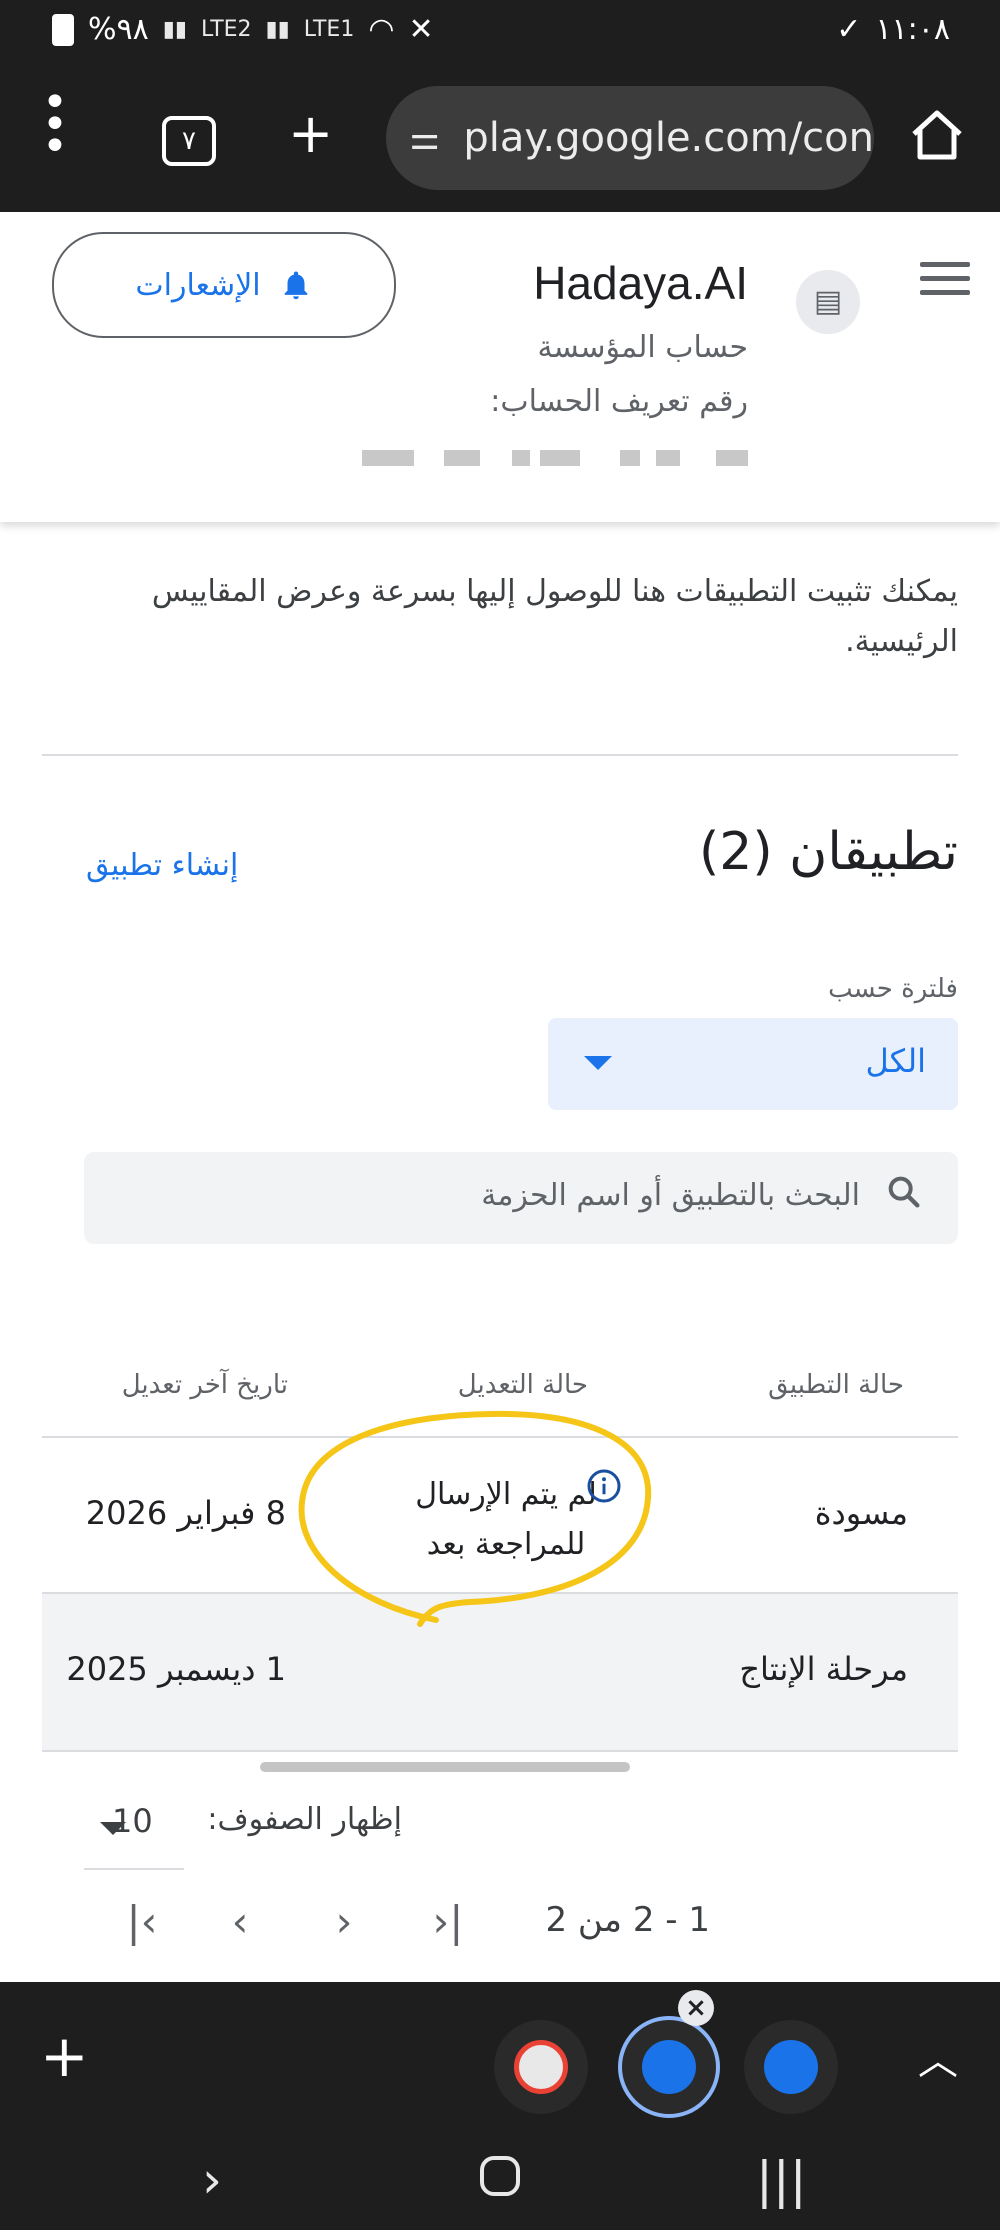 Image resolution: width=1000 pixels, height=2230 pixels. I want to click on rows-underline, so click(134, 1869).